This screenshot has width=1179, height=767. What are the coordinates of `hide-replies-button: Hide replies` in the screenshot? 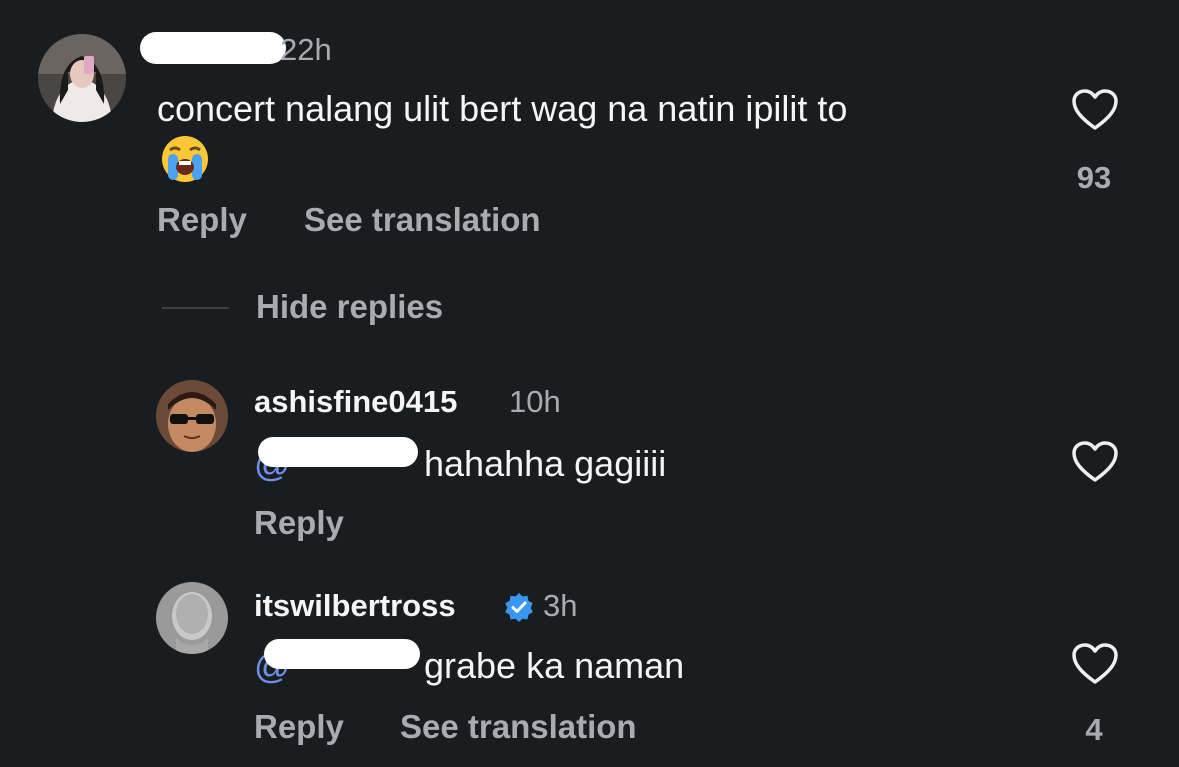 It's located at (349, 307).